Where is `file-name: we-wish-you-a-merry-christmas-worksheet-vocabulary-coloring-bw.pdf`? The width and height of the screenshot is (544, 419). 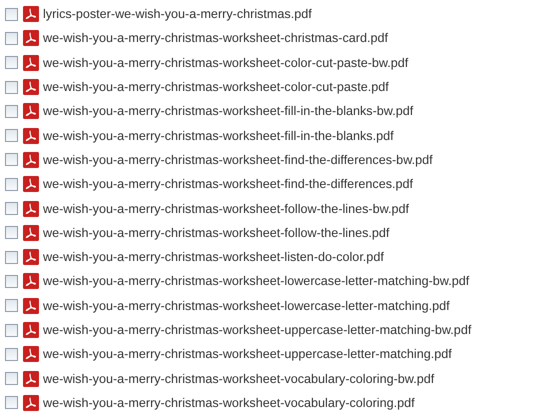 file-name: we-wish-you-a-merry-christmas-worksheet-vocabulary-coloring-bw.pdf is located at coordinates (238, 379).